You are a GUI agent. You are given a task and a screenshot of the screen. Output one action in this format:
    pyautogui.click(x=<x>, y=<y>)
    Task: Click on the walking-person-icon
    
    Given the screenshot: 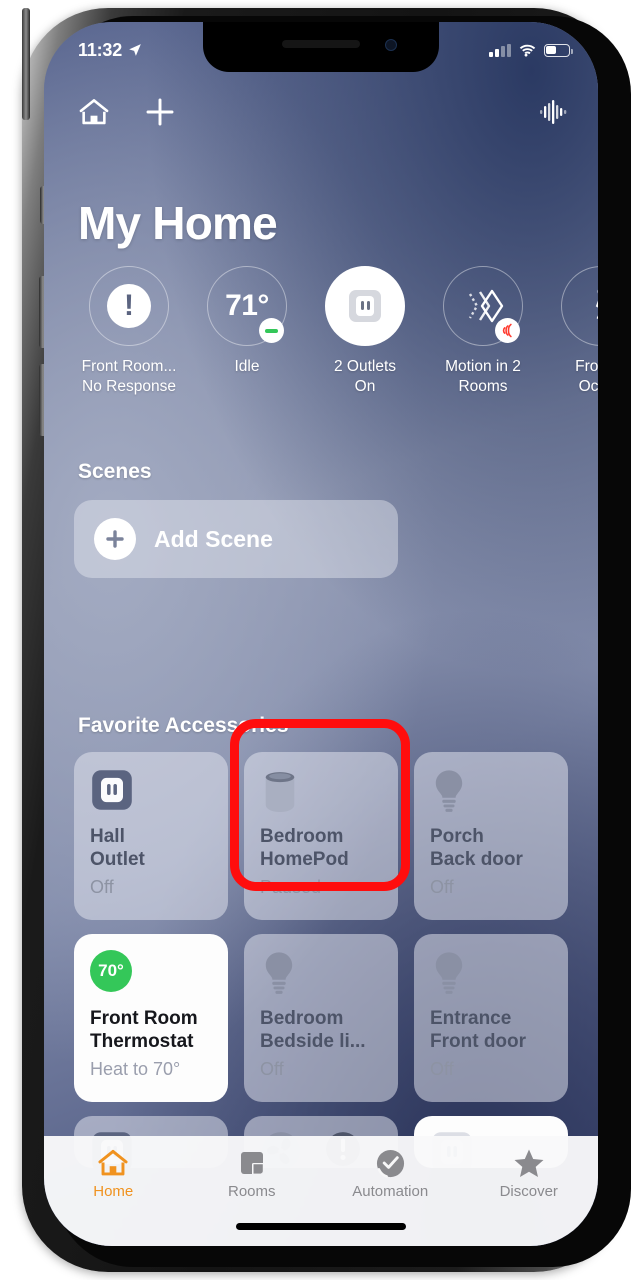 What is the action you would take?
    pyautogui.click(x=596, y=304)
    